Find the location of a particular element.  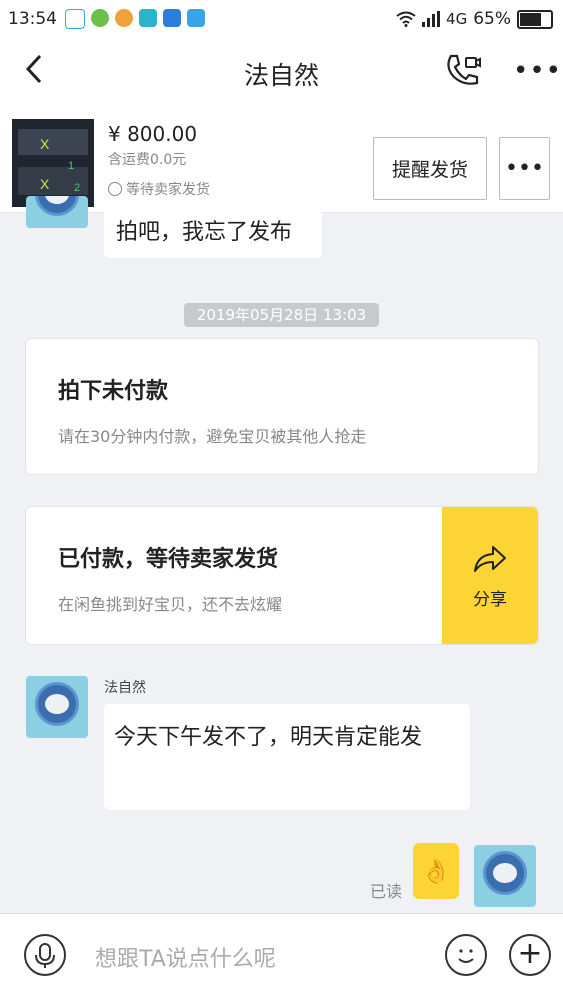

qq-icon is located at coordinates (75, 19).